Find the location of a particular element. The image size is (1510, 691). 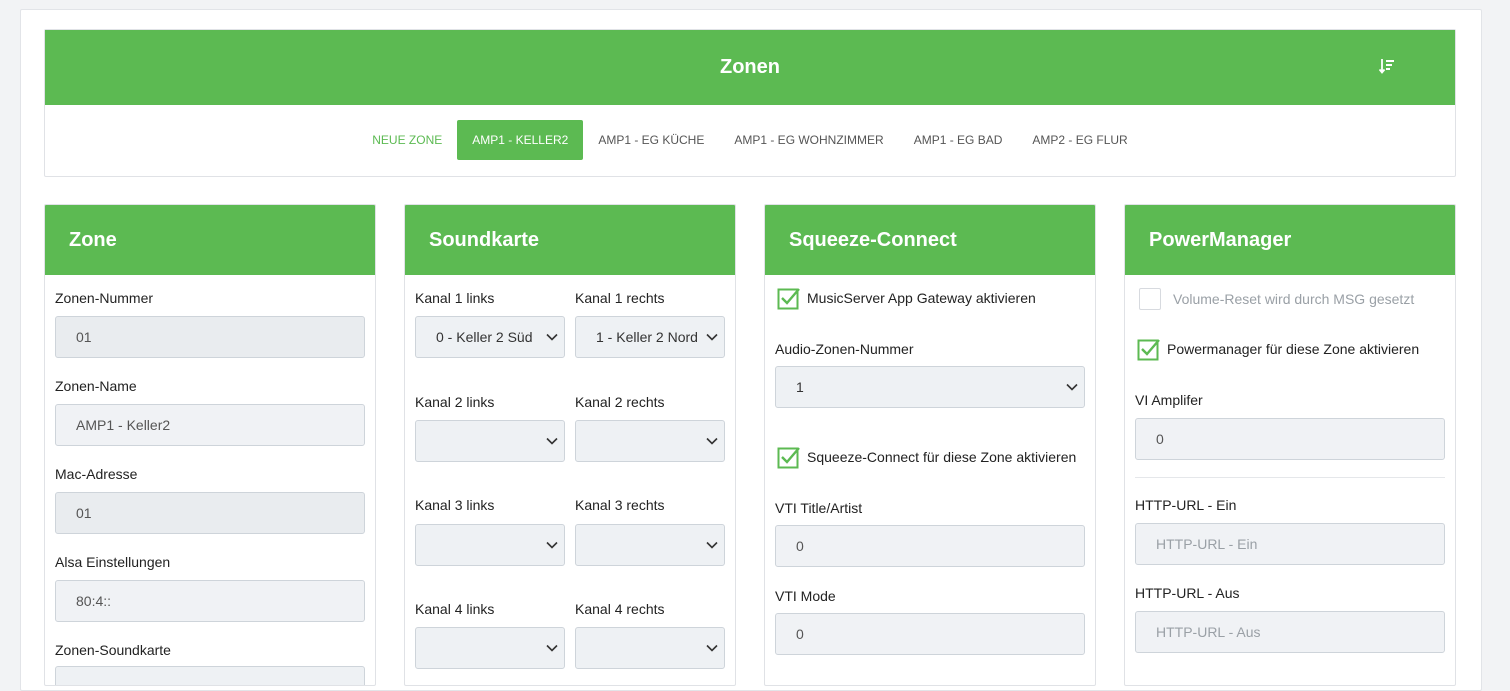

zone-panel-title: Zone is located at coordinates (210, 240).